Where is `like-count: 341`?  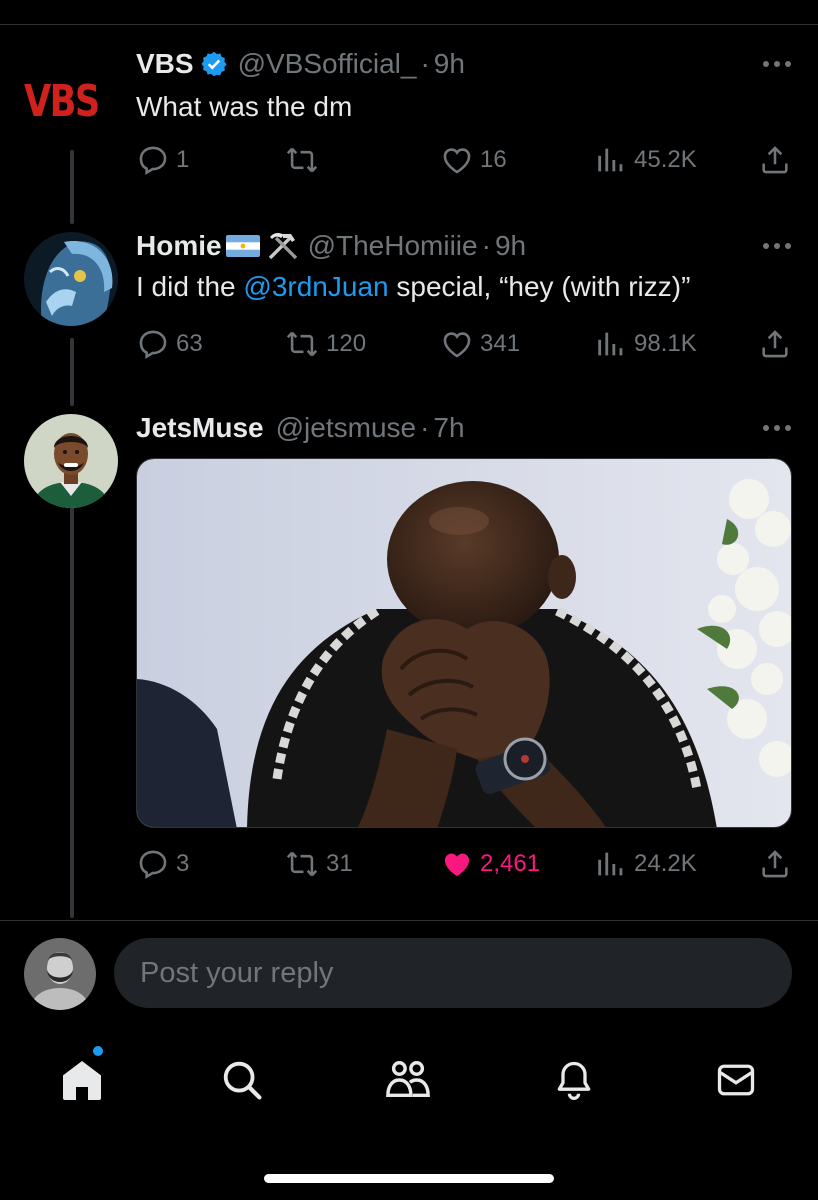 like-count: 341 is located at coordinates (500, 343).